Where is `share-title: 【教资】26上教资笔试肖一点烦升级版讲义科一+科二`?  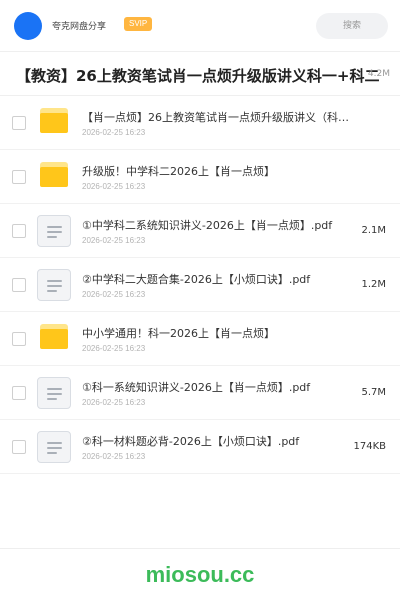
share-title: 【教资】26上教资笔试肖一点烦升级版讲义科一+科二 is located at coordinates (198, 76).